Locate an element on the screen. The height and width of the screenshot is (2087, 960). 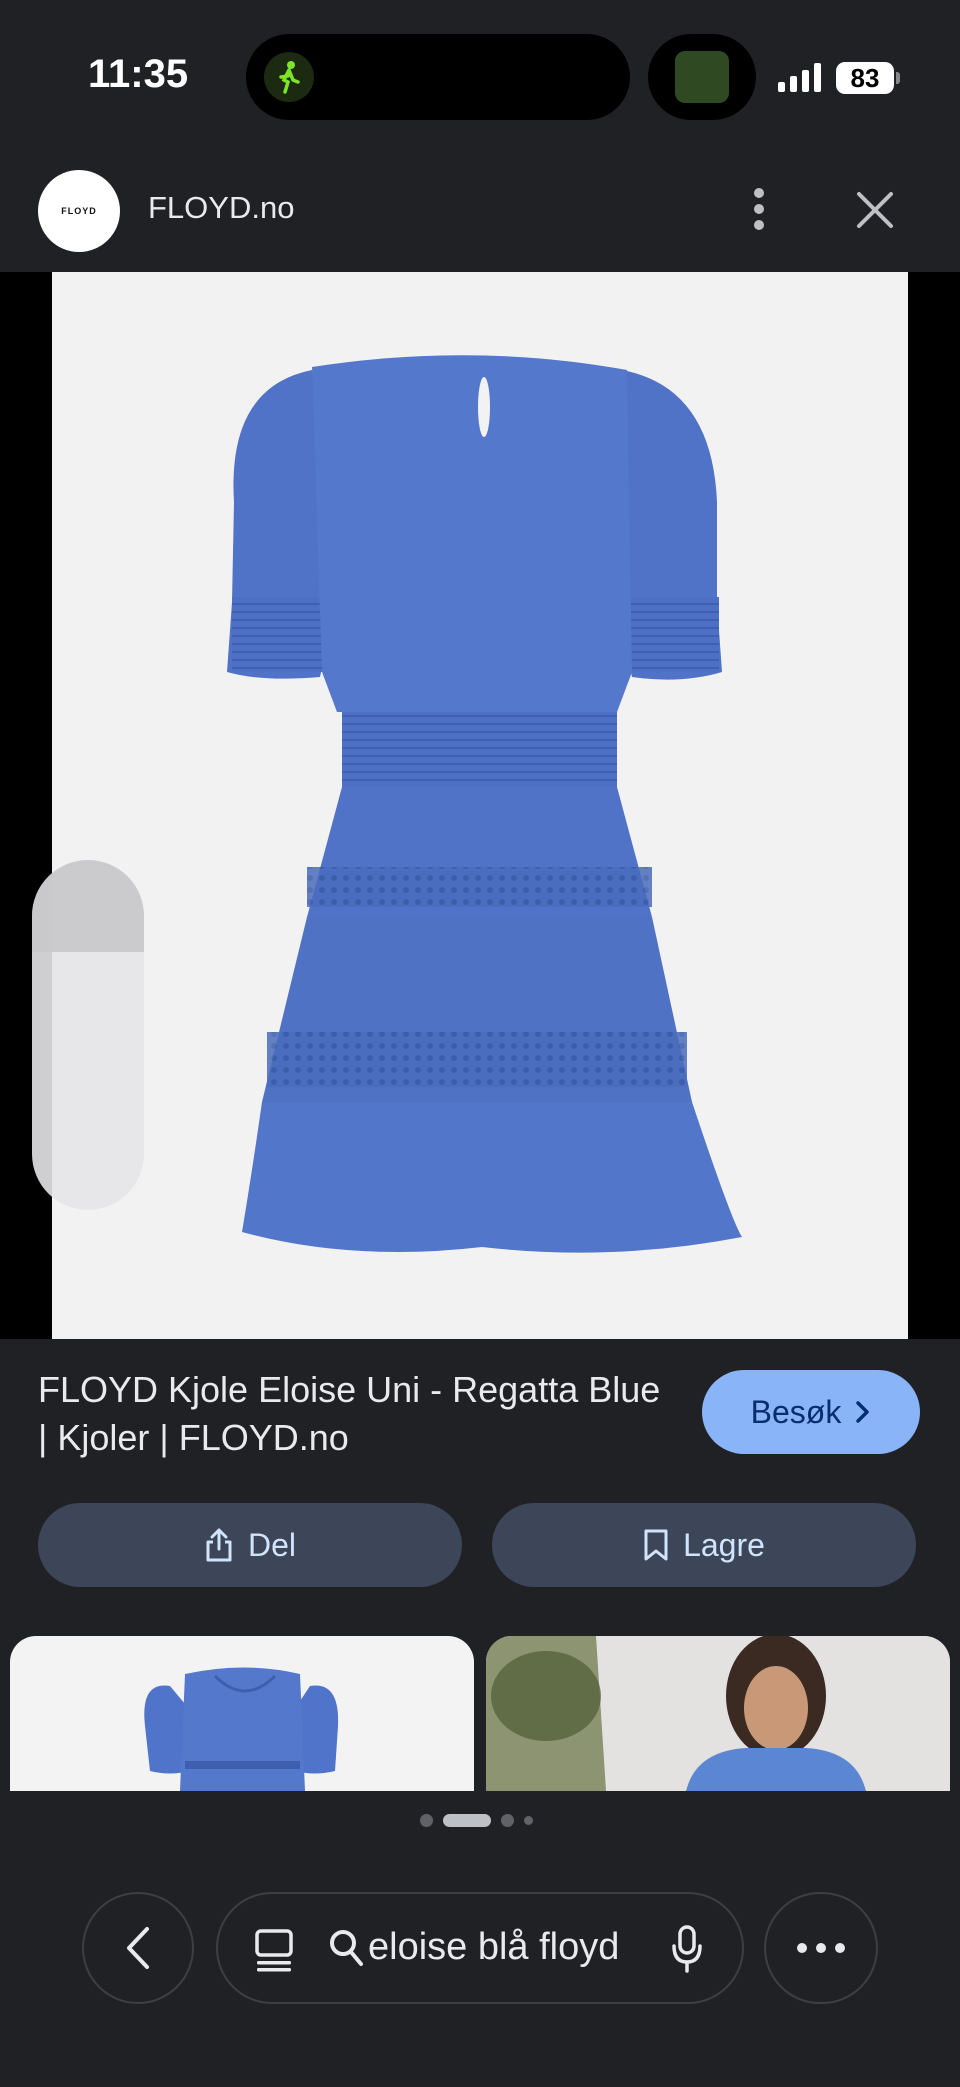
site-name: FLOYD.no is located at coordinates (221, 208).